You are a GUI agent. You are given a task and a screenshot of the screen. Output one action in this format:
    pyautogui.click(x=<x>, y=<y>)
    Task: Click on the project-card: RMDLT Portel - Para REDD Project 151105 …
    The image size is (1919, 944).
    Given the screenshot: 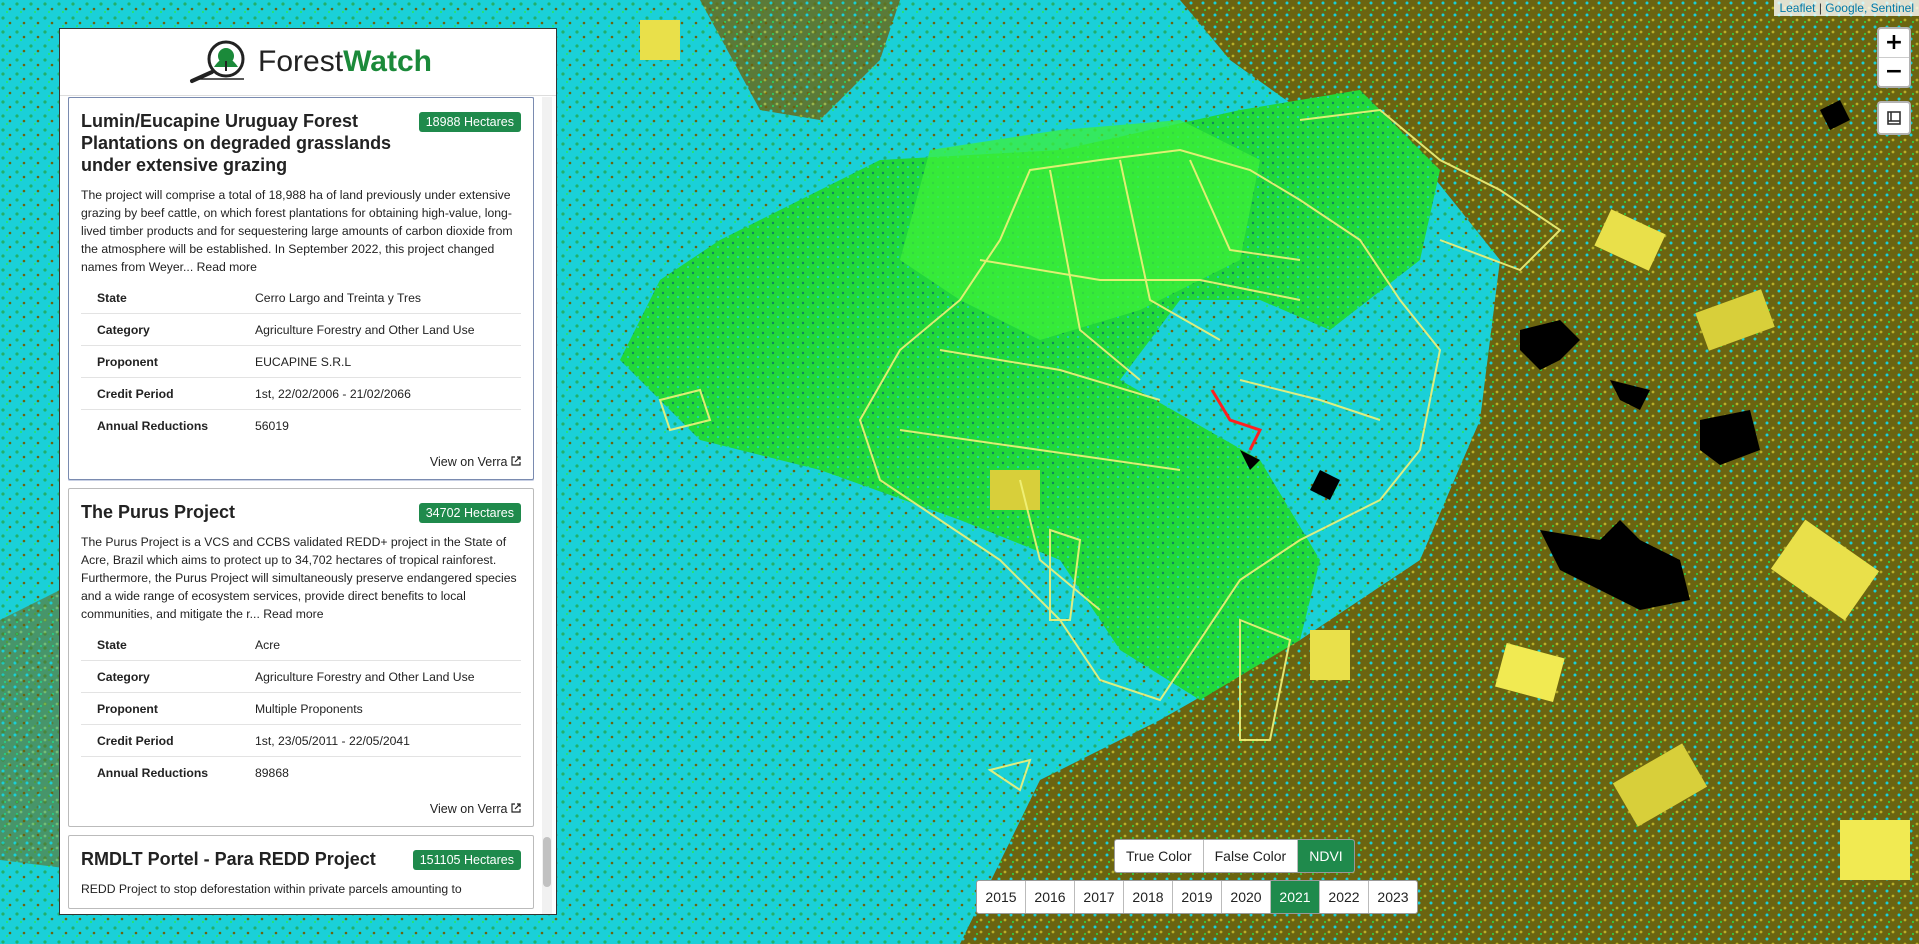 What is the action you would take?
    pyautogui.click(x=301, y=872)
    